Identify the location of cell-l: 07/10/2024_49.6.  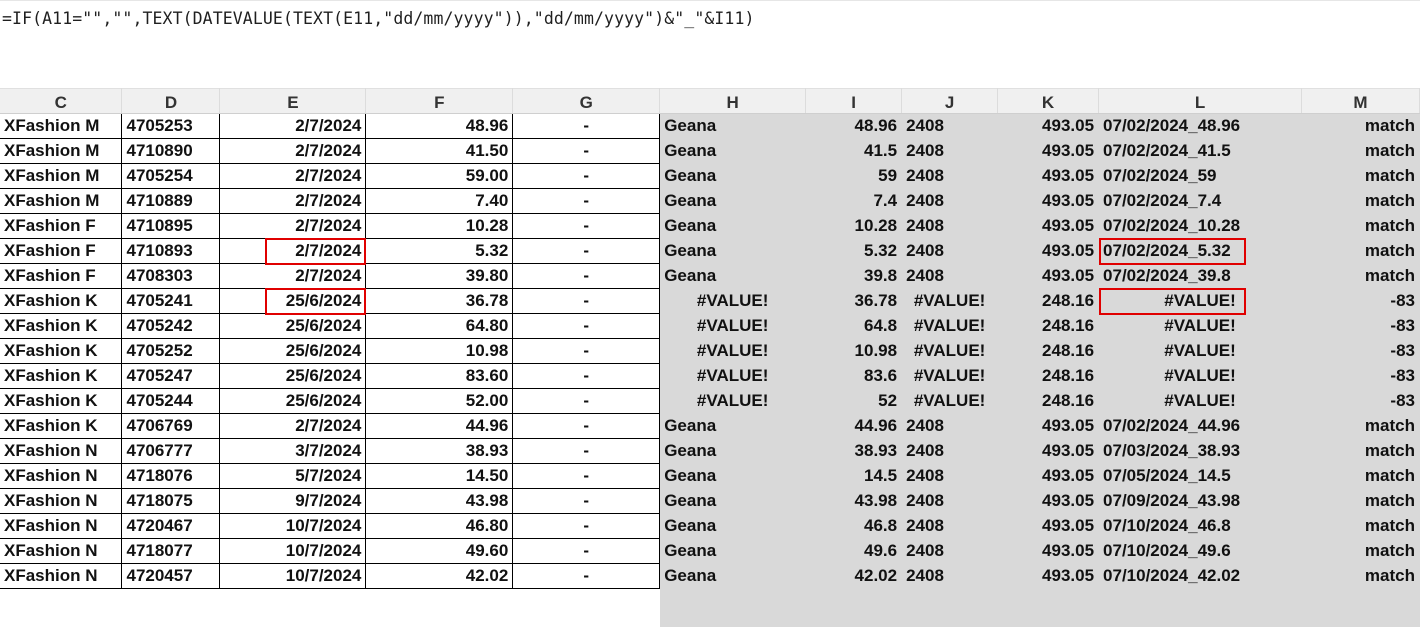
(1200, 551).